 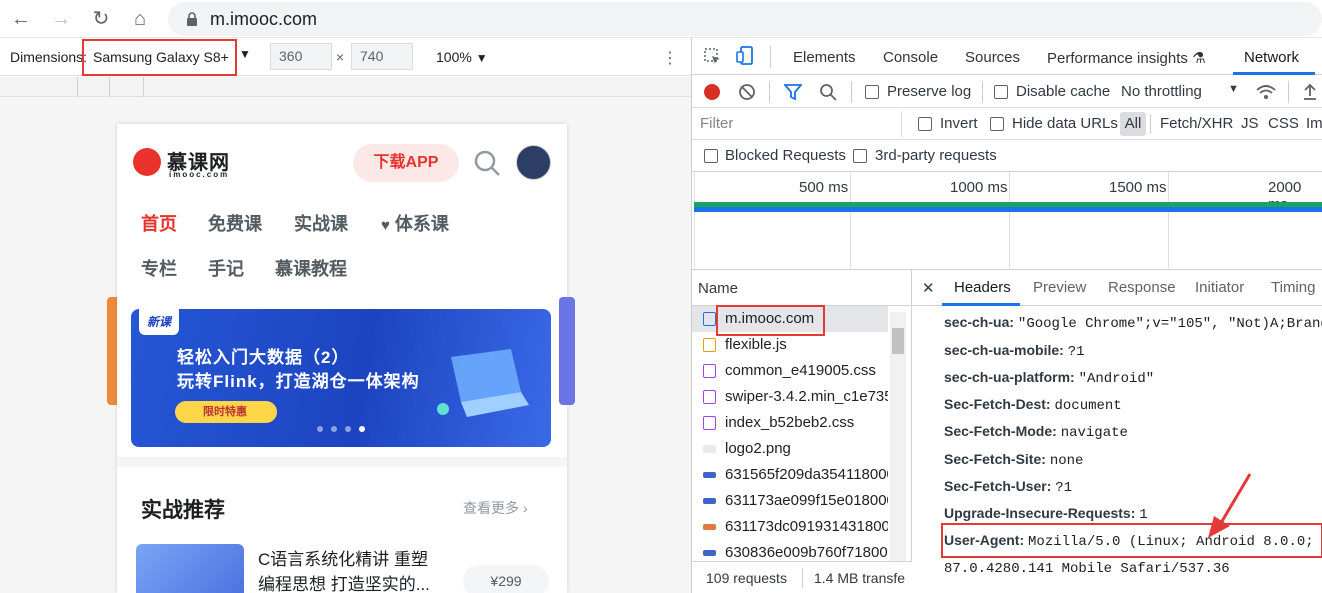 I want to click on address-bar: m.imooc.com, so click(x=745, y=19).